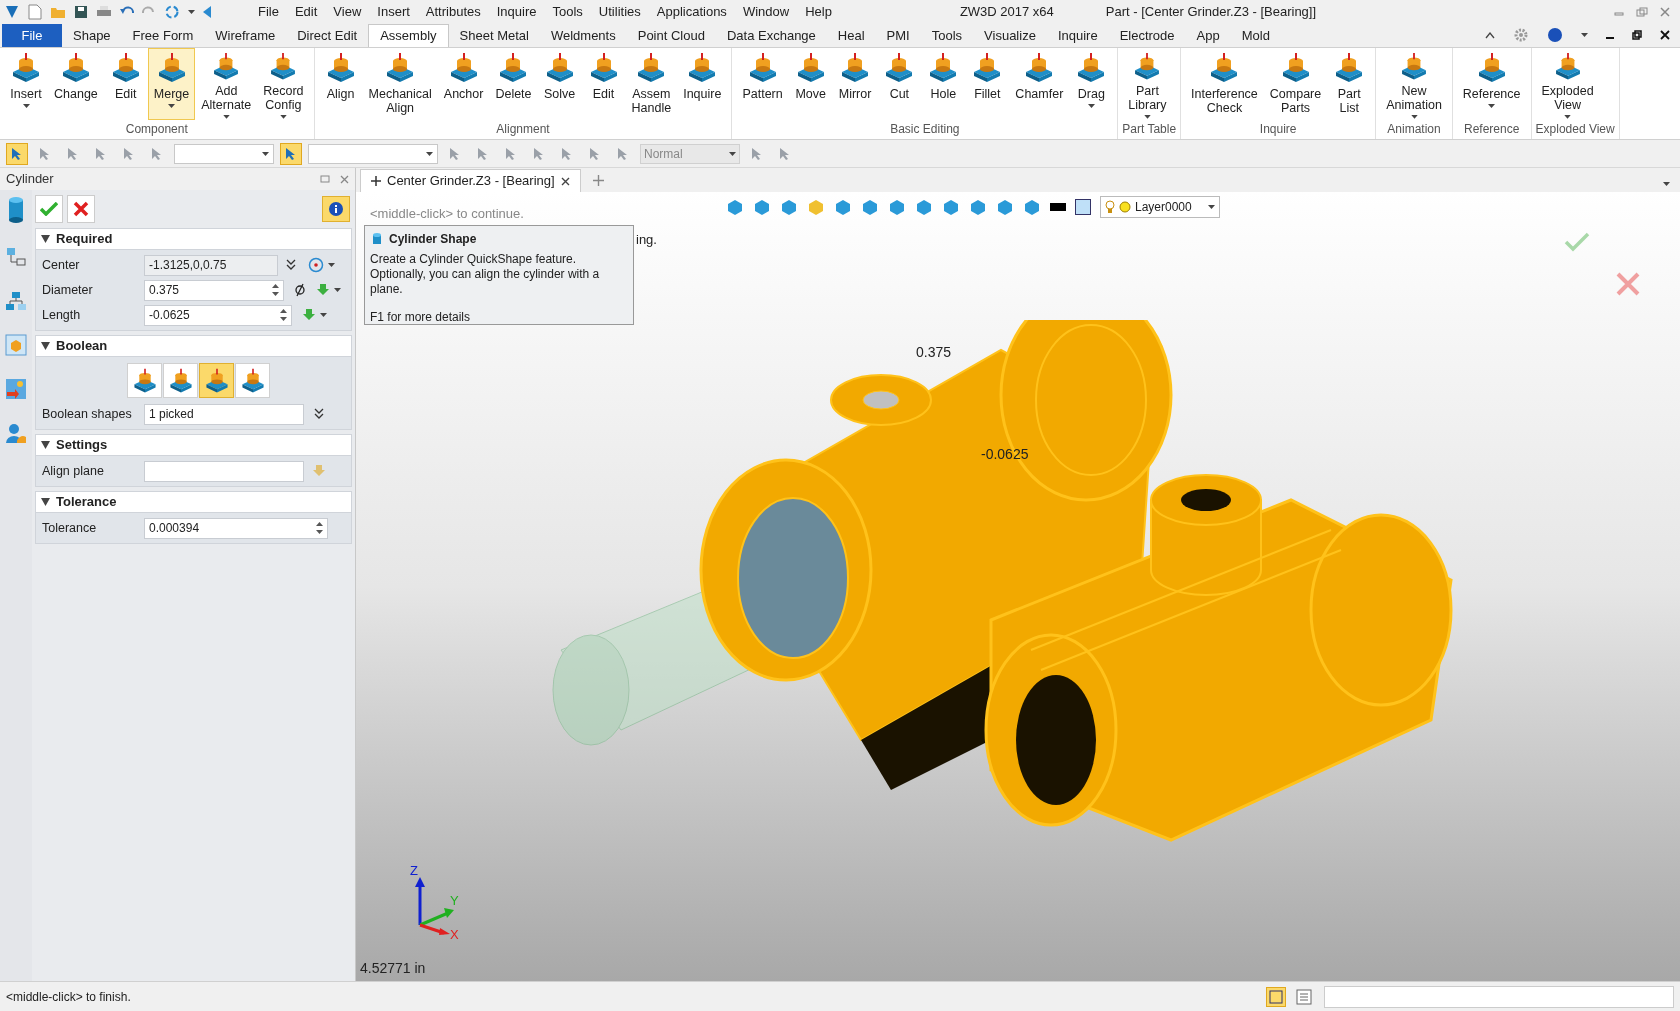  Describe the element at coordinates (987, 84) in the screenshot. I see `ribbon-button: Fillet` at that location.